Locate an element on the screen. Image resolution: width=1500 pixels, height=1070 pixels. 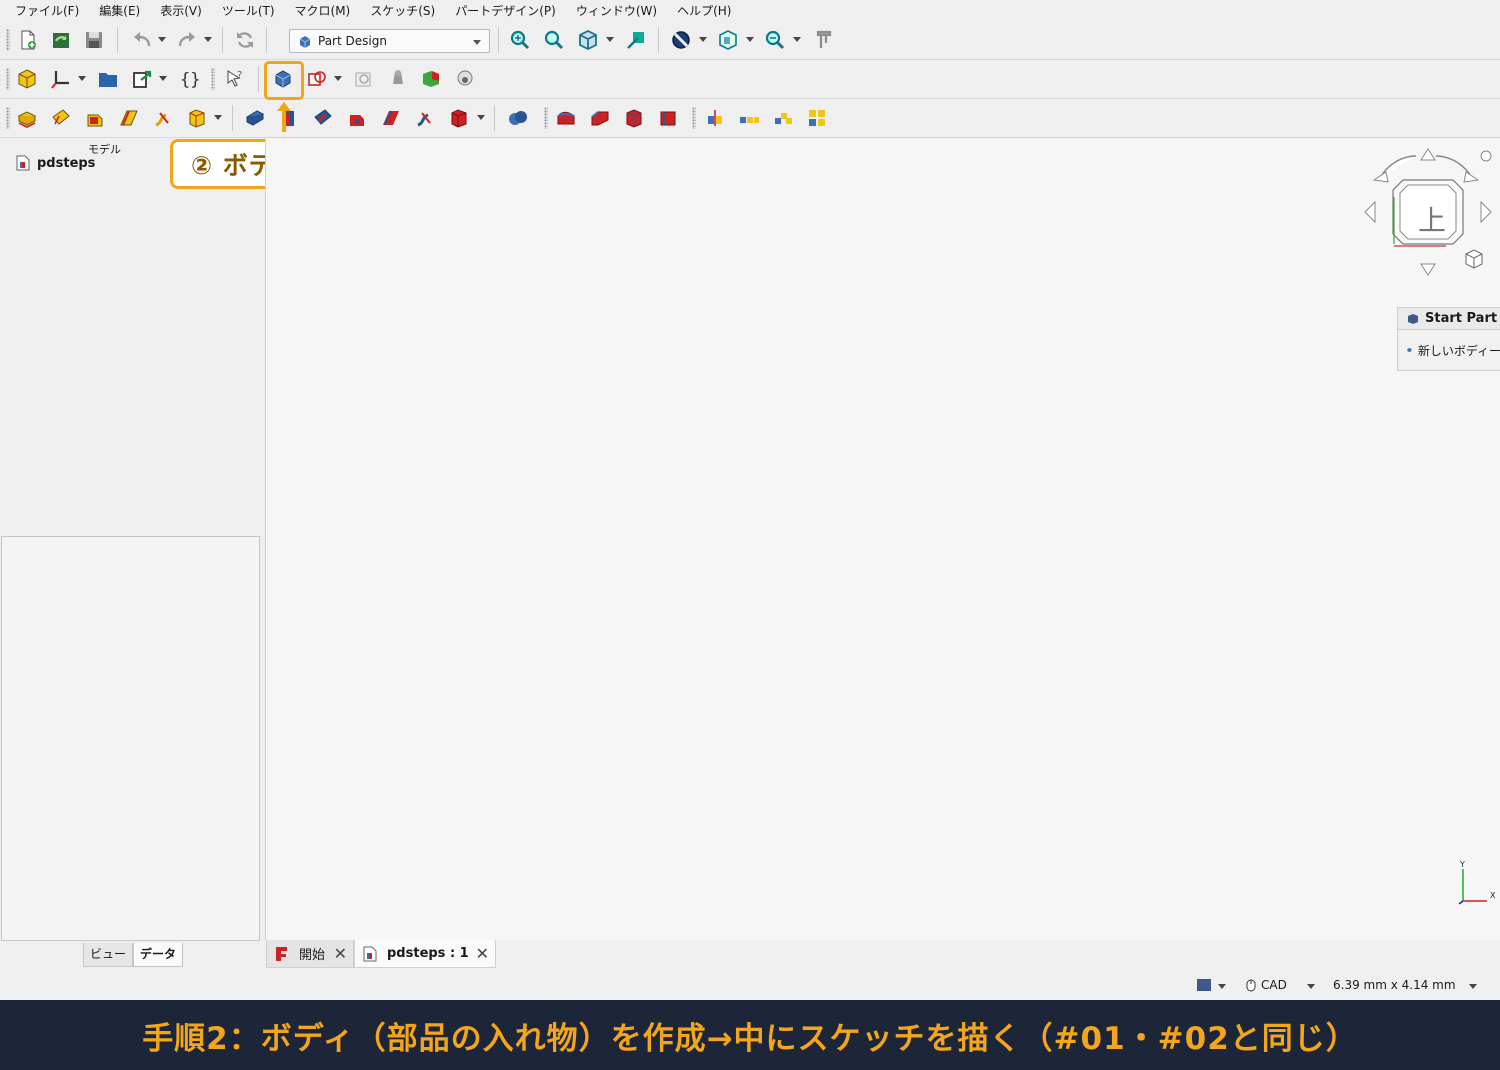
menu-file: ファイル(F) is located at coordinates (47, 11).